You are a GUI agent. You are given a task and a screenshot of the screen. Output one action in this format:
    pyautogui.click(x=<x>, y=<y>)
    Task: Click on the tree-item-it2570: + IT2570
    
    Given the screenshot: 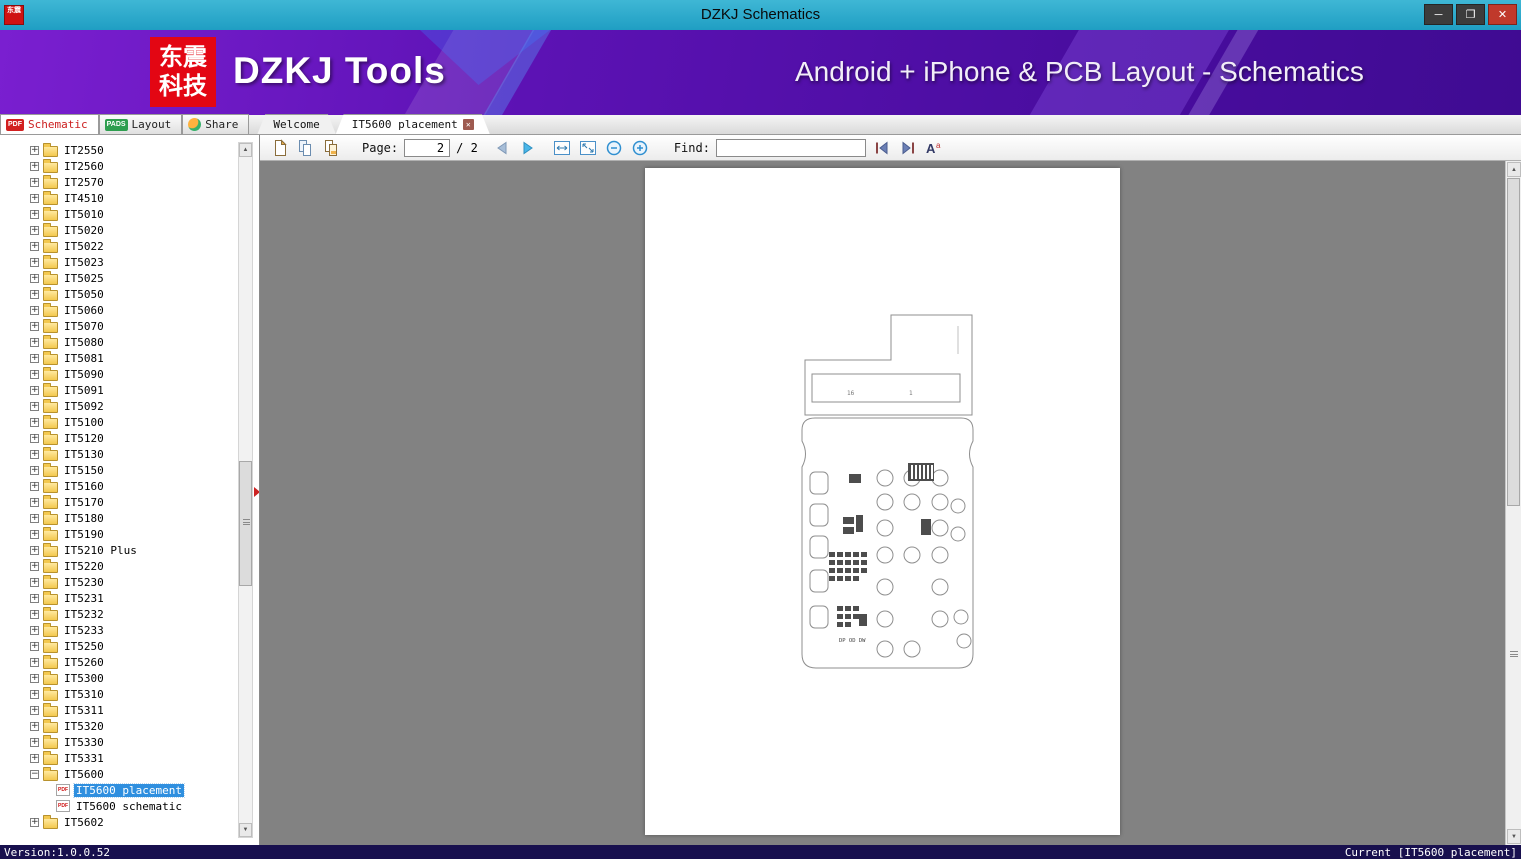 What is the action you would take?
    pyautogui.click(x=118, y=182)
    